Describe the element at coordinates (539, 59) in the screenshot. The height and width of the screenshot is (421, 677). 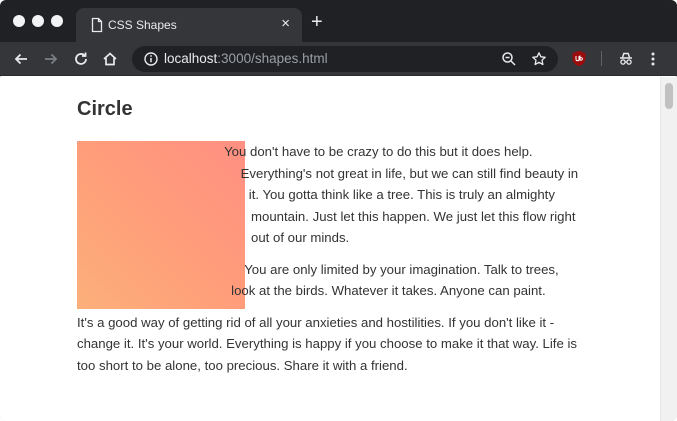
I see `bookmark-star-icon` at that location.